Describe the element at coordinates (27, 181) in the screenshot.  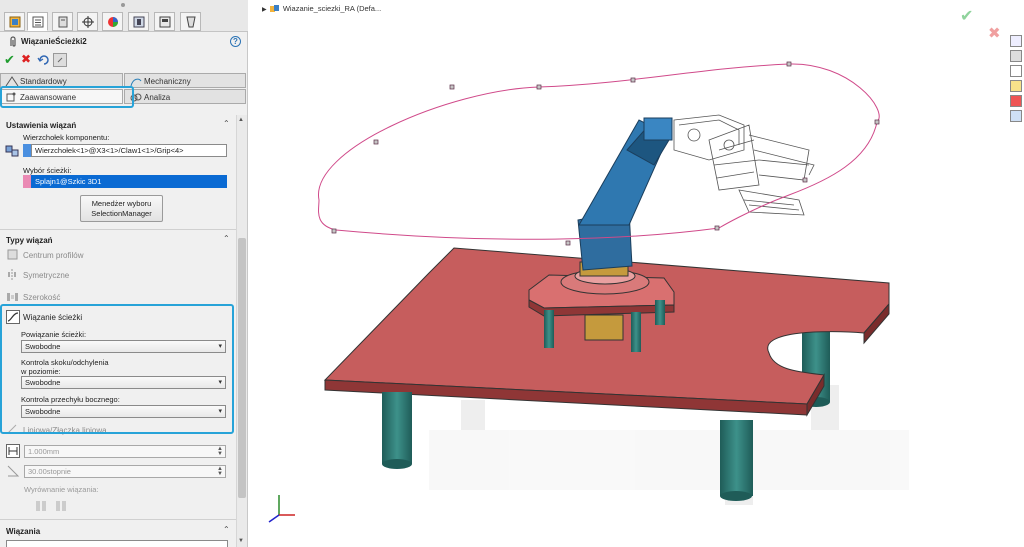
I see `path-color-swatch` at that location.